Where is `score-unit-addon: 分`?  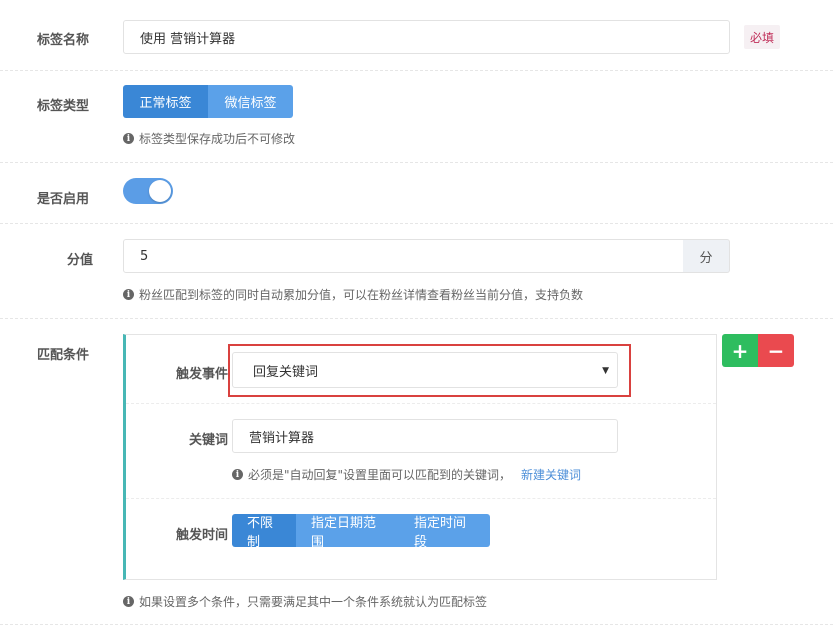
score-unit-addon: 分 is located at coordinates (706, 256).